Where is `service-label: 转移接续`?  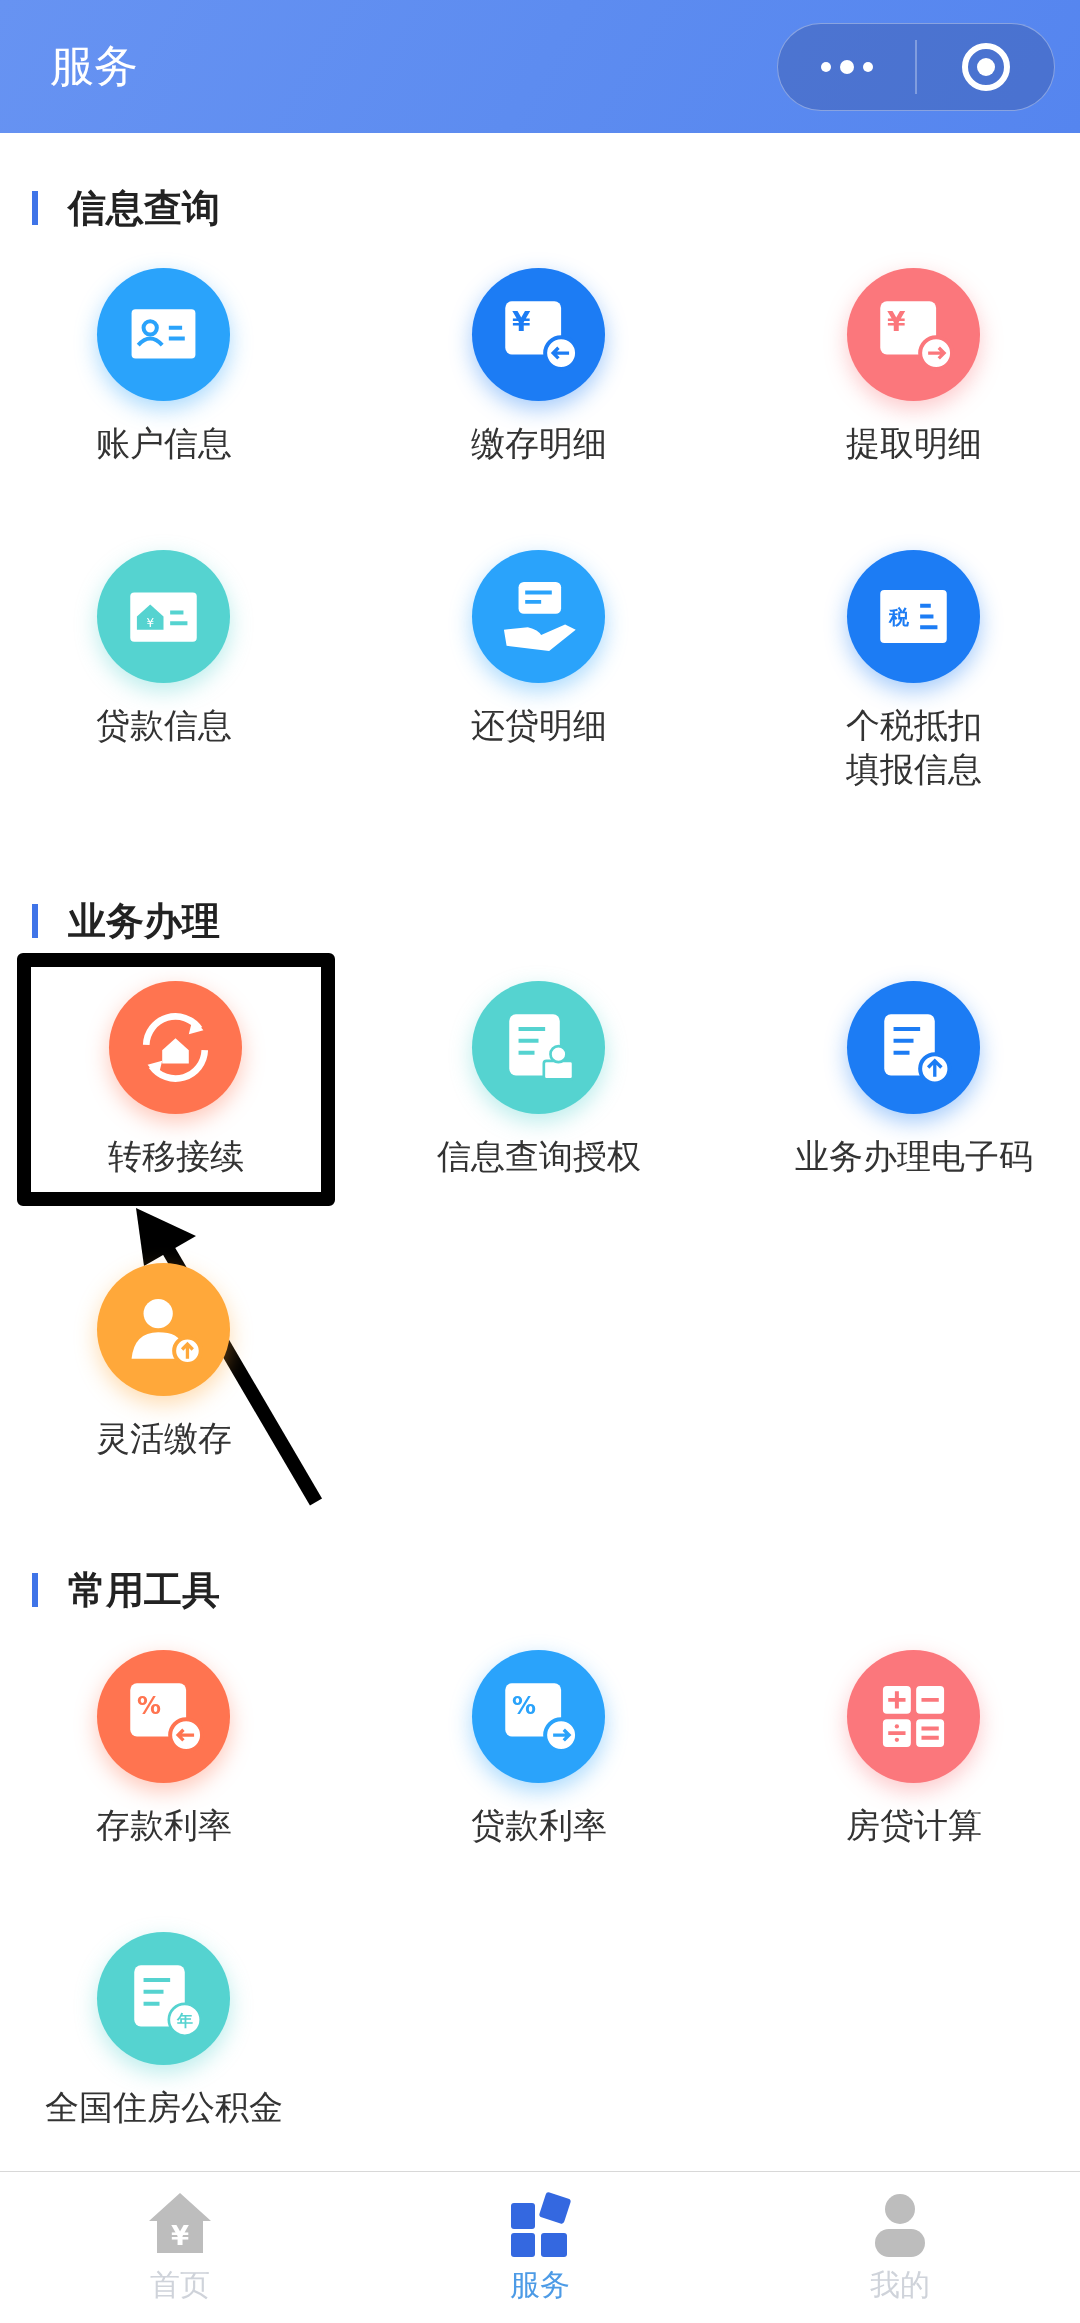
service-label: 转移接续 is located at coordinates (175, 1156).